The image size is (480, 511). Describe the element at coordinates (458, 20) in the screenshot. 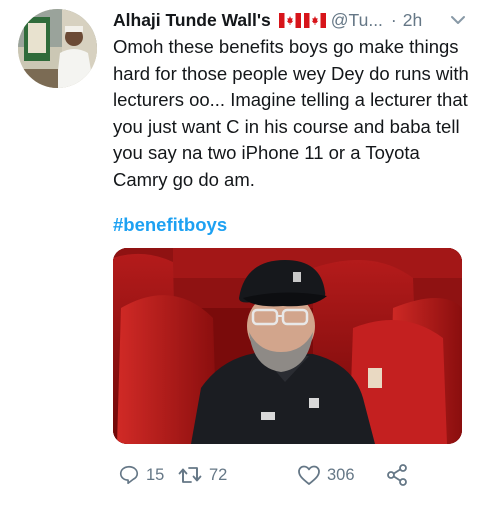

I see `chevron-down-icon` at that location.